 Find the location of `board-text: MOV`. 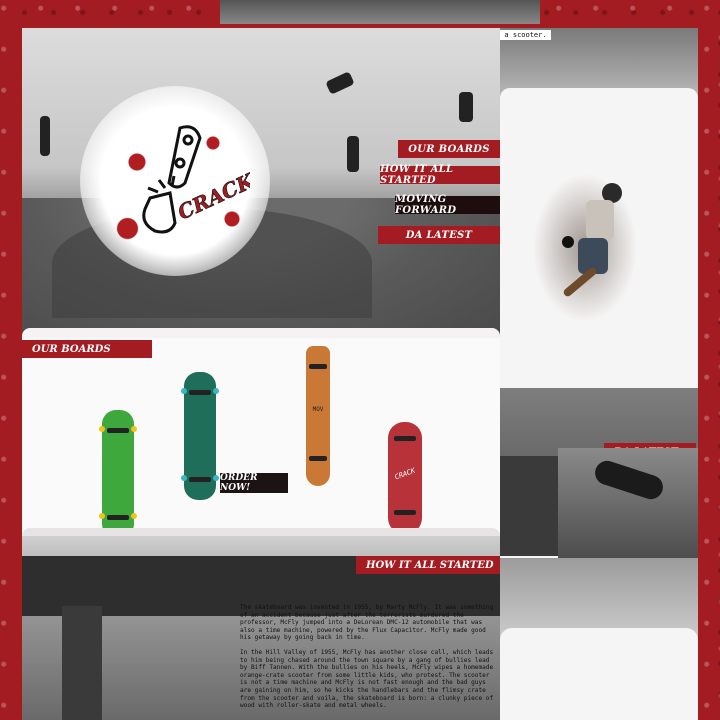

board-text: MOV is located at coordinates (318, 409).